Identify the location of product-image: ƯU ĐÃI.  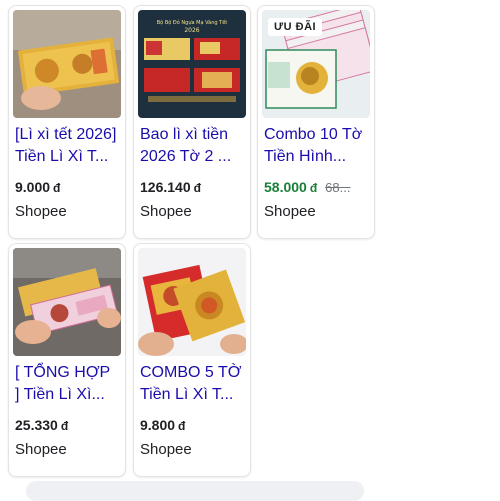
(316, 64).